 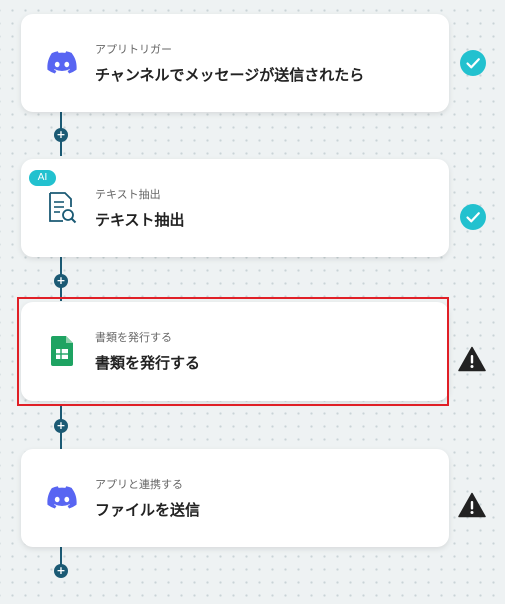 What do you see at coordinates (139, 484) in the screenshot?
I see `step-subtitle: アプリと連携する` at bounding box center [139, 484].